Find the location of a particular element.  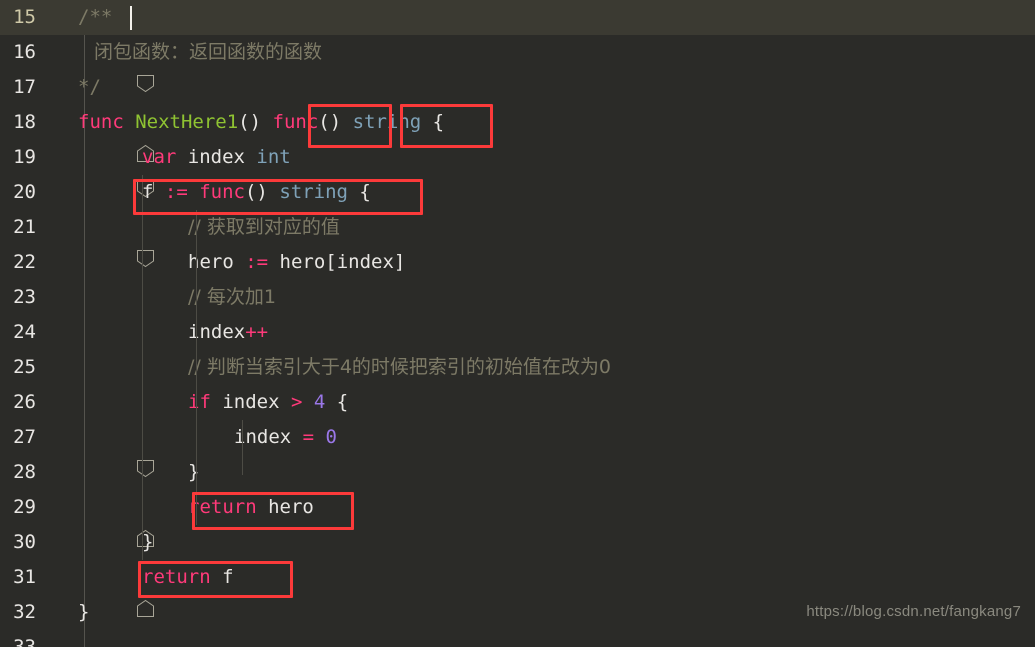

expression-hero-index: hero[index] is located at coordinates (342, 262).